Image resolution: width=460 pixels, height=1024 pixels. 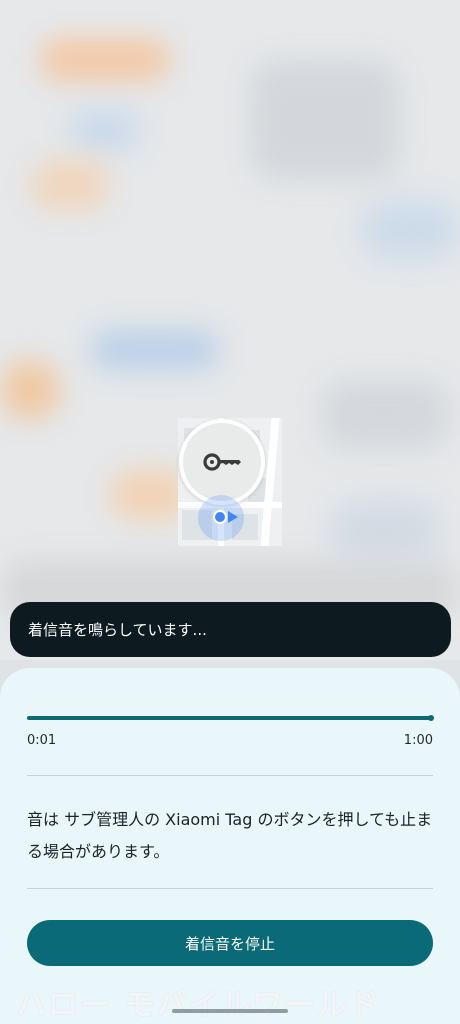 I want to click on ring-progress-end-dot, so click(x=431, y=718).